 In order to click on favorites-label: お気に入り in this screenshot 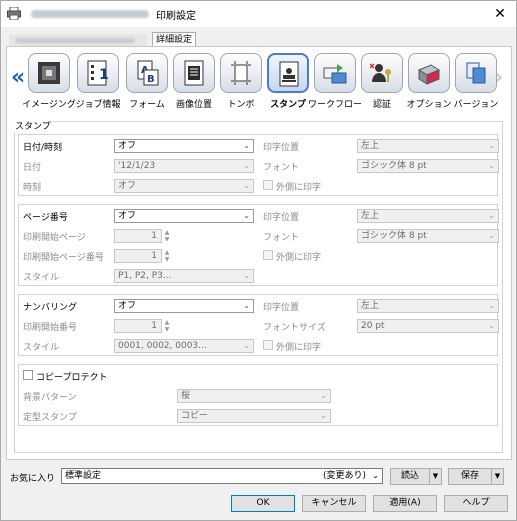, I will do `click(33, 479)`.